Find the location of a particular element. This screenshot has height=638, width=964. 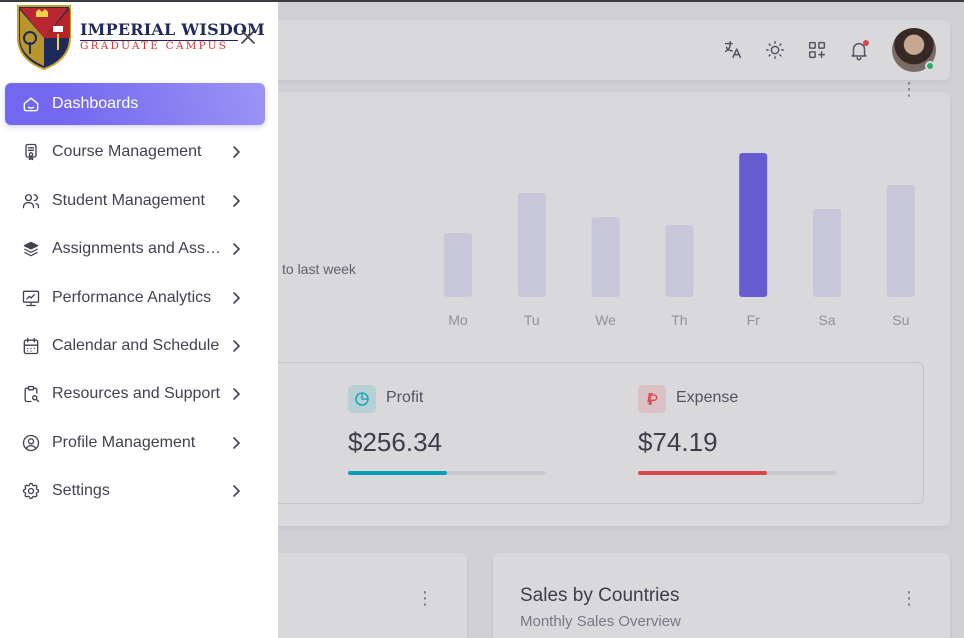

chart-line-icon is located at coordinates (31, 298).